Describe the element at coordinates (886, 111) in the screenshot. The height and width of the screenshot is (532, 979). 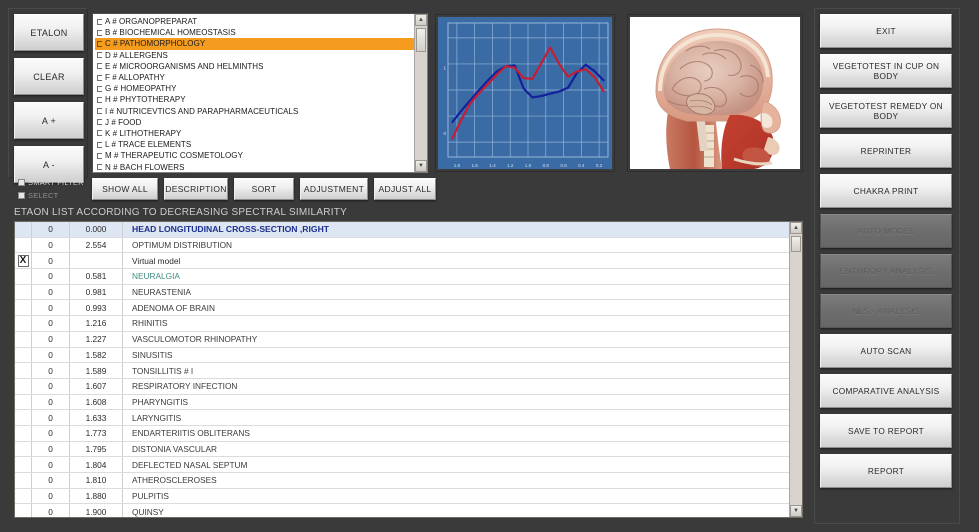
I see `vegetotest-remedy-on-body-button: VEGETOTEST REMEDY ON BODY` at that location.